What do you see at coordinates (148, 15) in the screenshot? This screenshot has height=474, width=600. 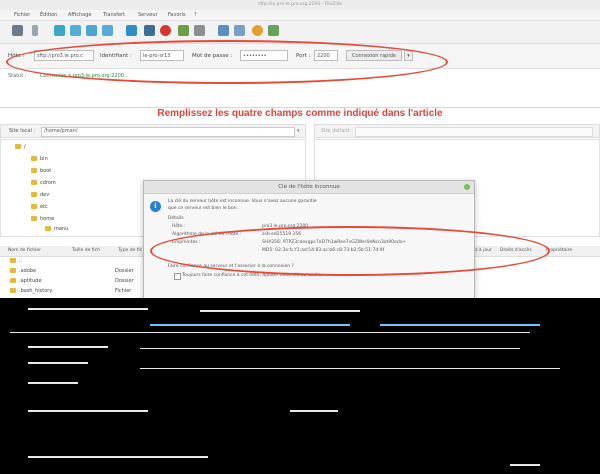 I see `menu-serveur: Serveur` at bounding box center [148, 15].